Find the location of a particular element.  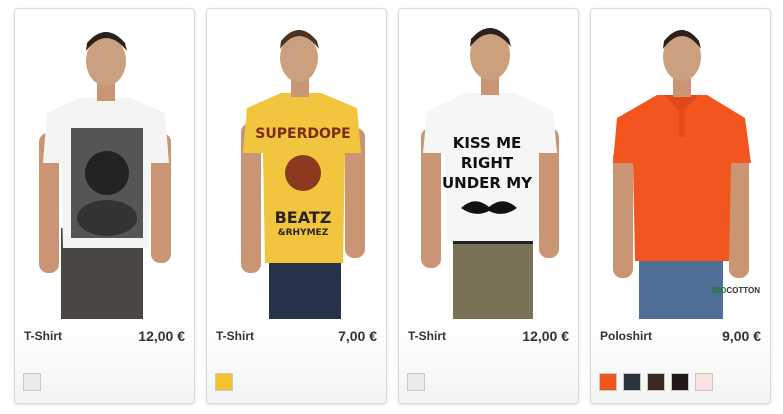

badge-bio-text: BIO is located at coordinates (719, 290).